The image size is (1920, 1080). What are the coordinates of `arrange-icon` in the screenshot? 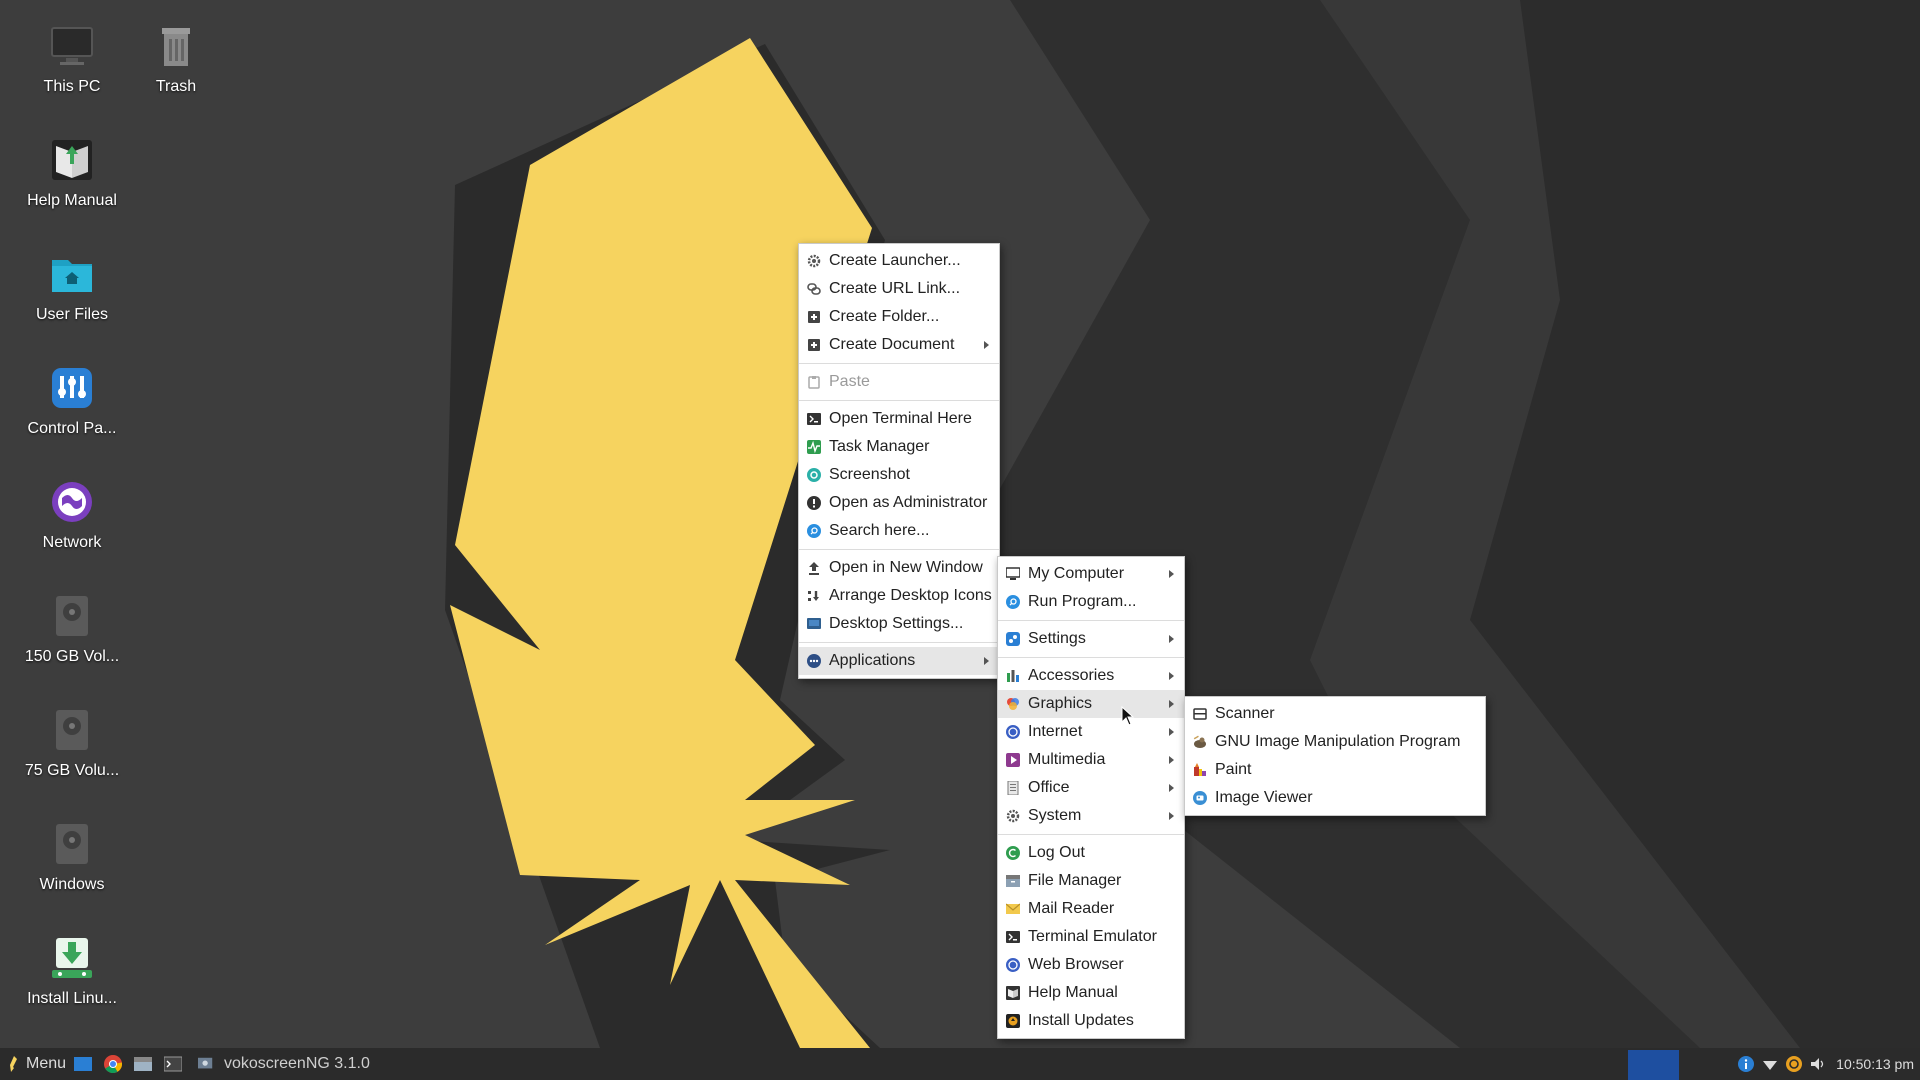 It's located at (813, 596).